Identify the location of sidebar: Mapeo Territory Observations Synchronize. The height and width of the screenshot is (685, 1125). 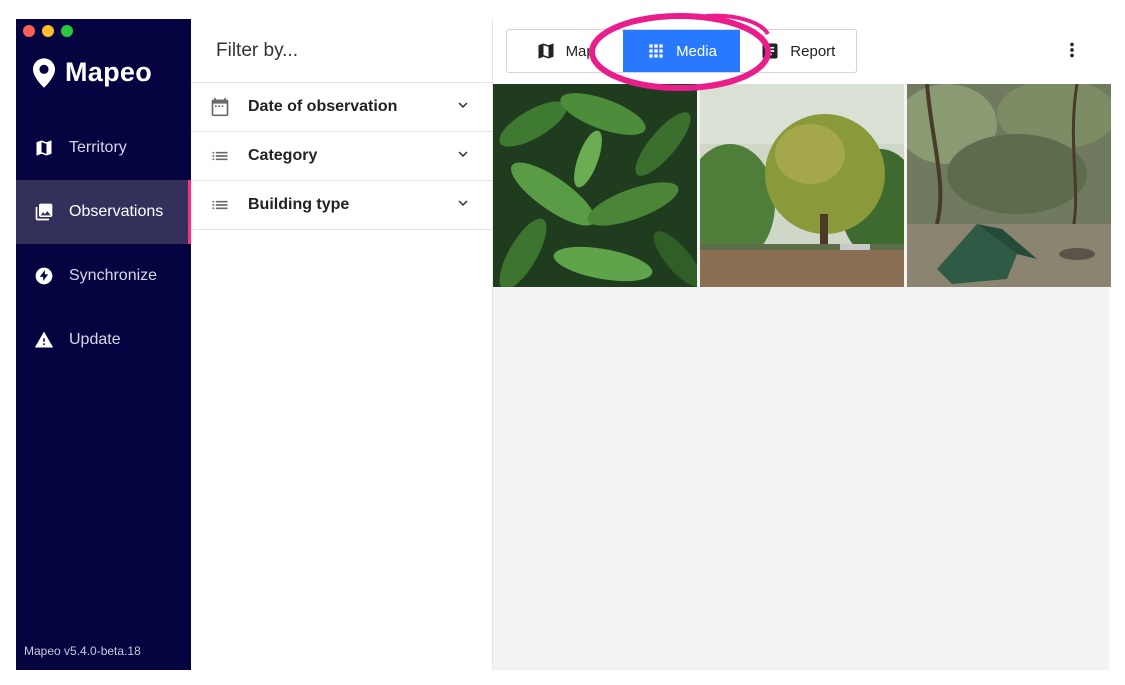
(103, 344).